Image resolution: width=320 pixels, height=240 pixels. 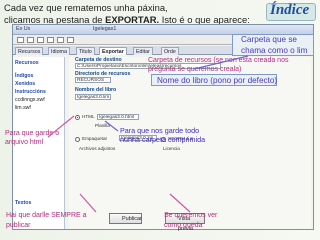 I want to click on arrow-folder, so click(x=221, y=62).